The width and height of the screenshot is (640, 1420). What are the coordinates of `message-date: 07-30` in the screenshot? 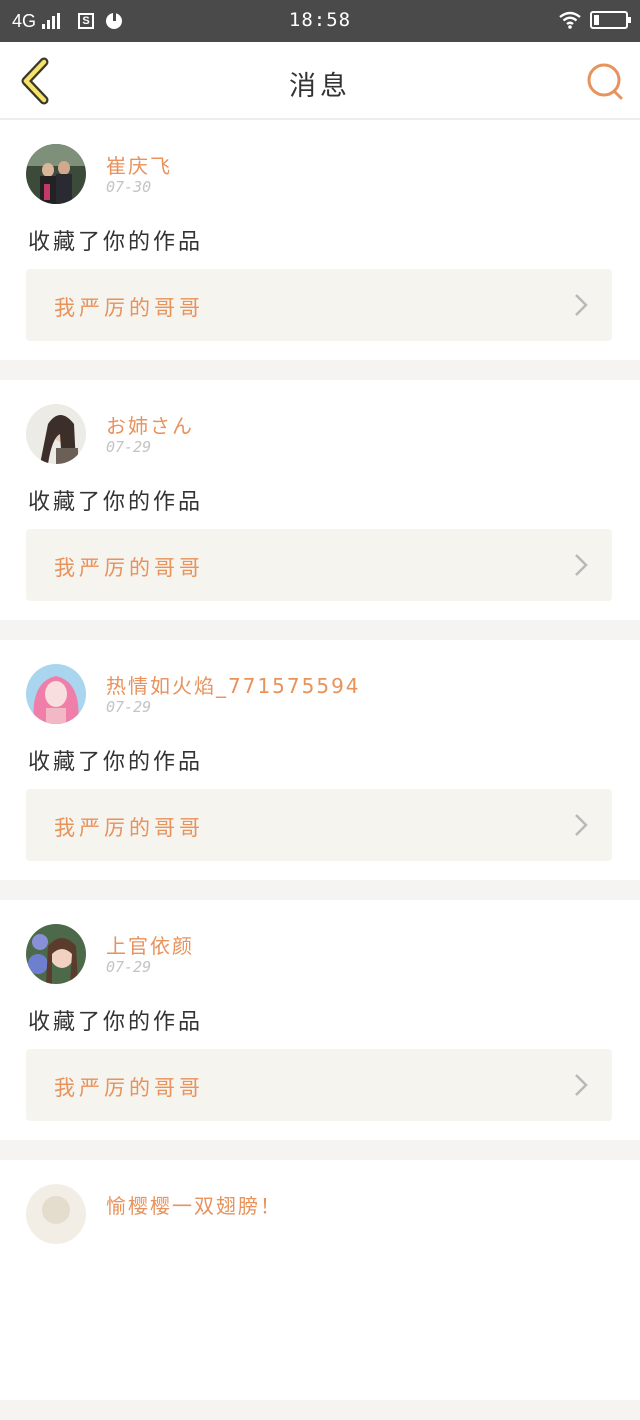 It's located at (129, 187).